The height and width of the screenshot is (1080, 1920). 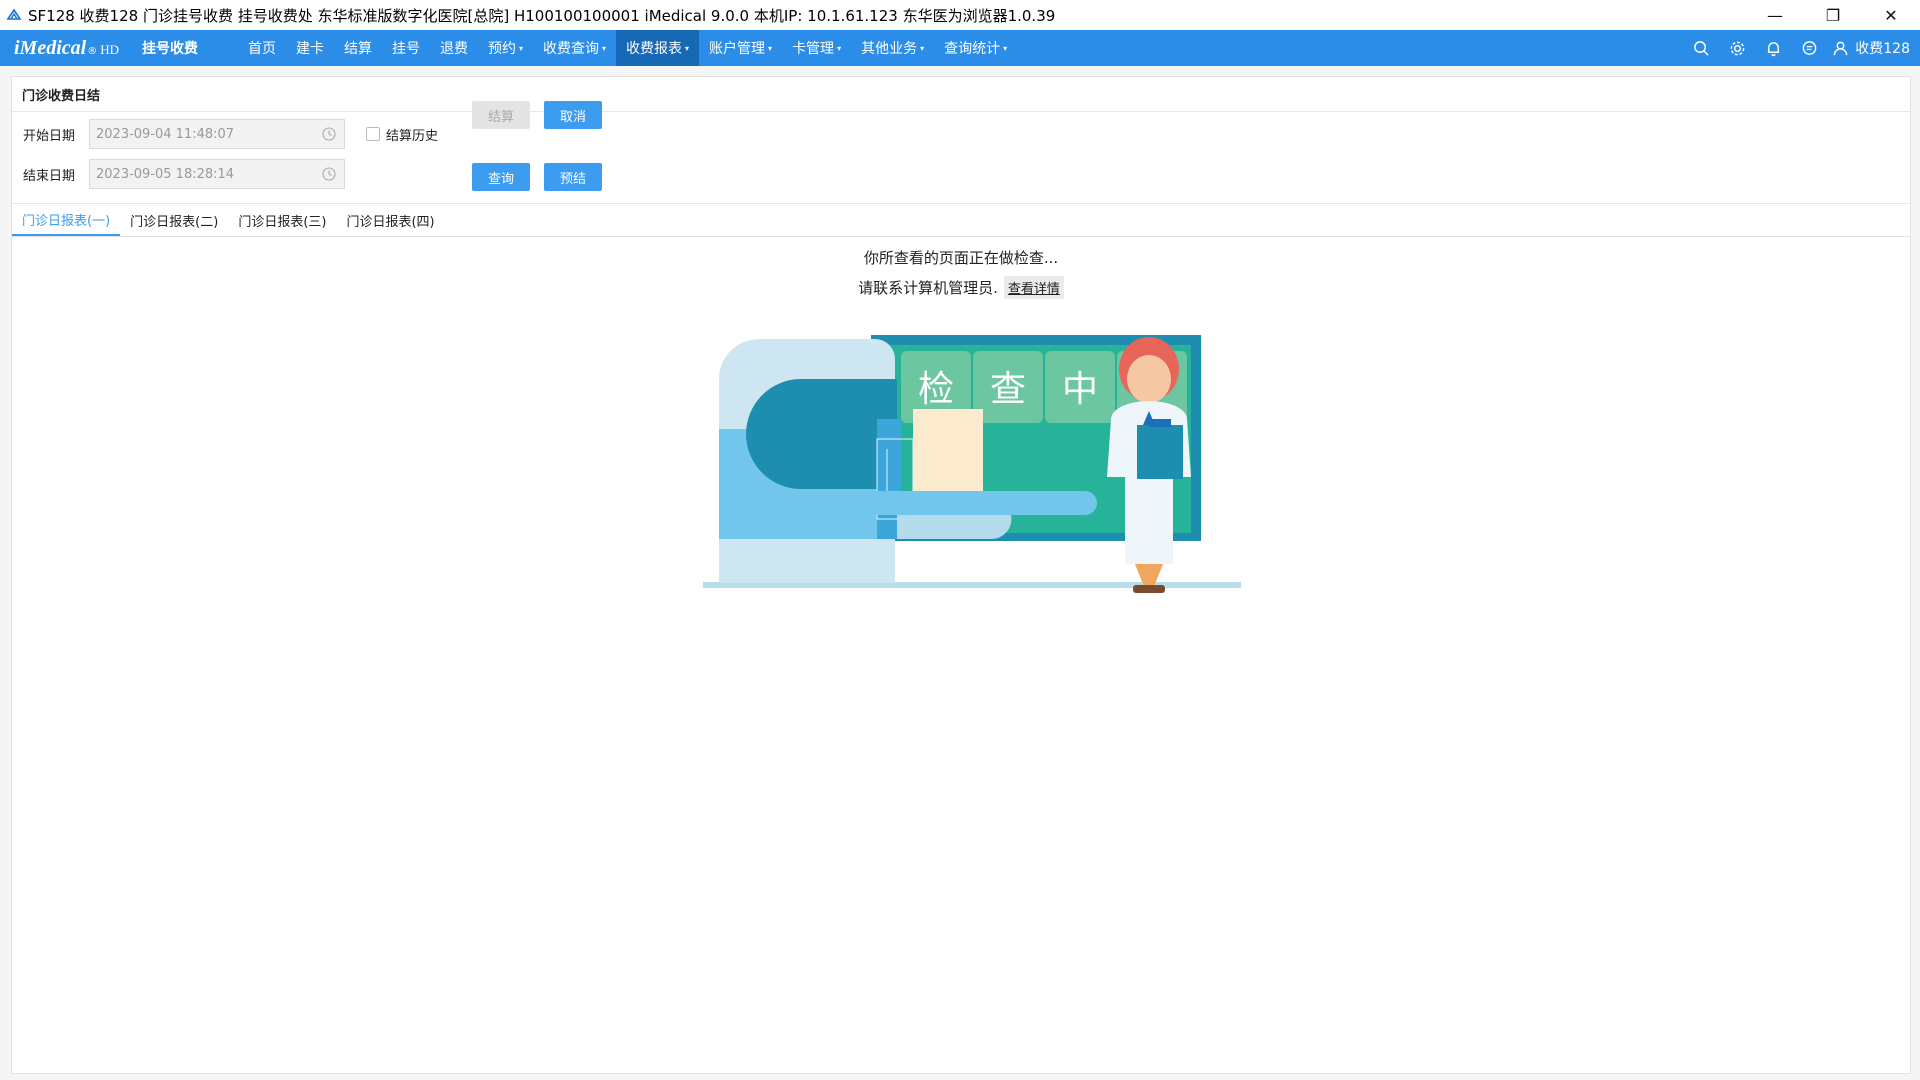 What do you see at coordinates (170, 49) in the screenshot?
I see `module-name: 挂号收费` at bounding box center [170, 49].